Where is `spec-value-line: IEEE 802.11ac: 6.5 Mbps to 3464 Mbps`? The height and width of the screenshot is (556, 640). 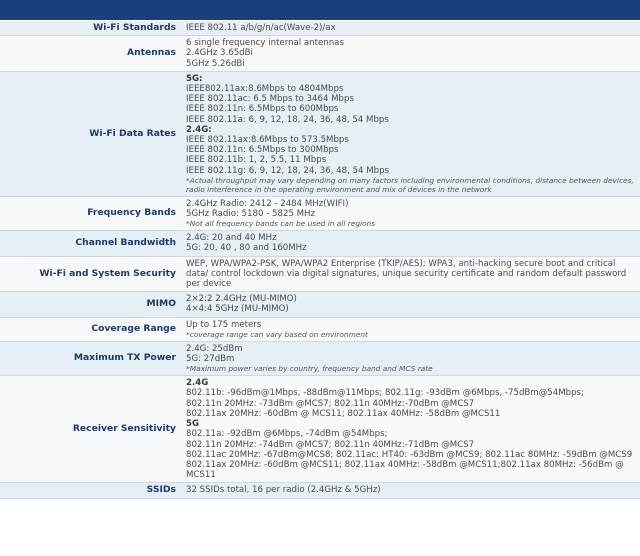 spec-value-line: IEEE 802.11ac: 6.5 Mbps to 3464 Mbps is located at coordinates (270, 99).